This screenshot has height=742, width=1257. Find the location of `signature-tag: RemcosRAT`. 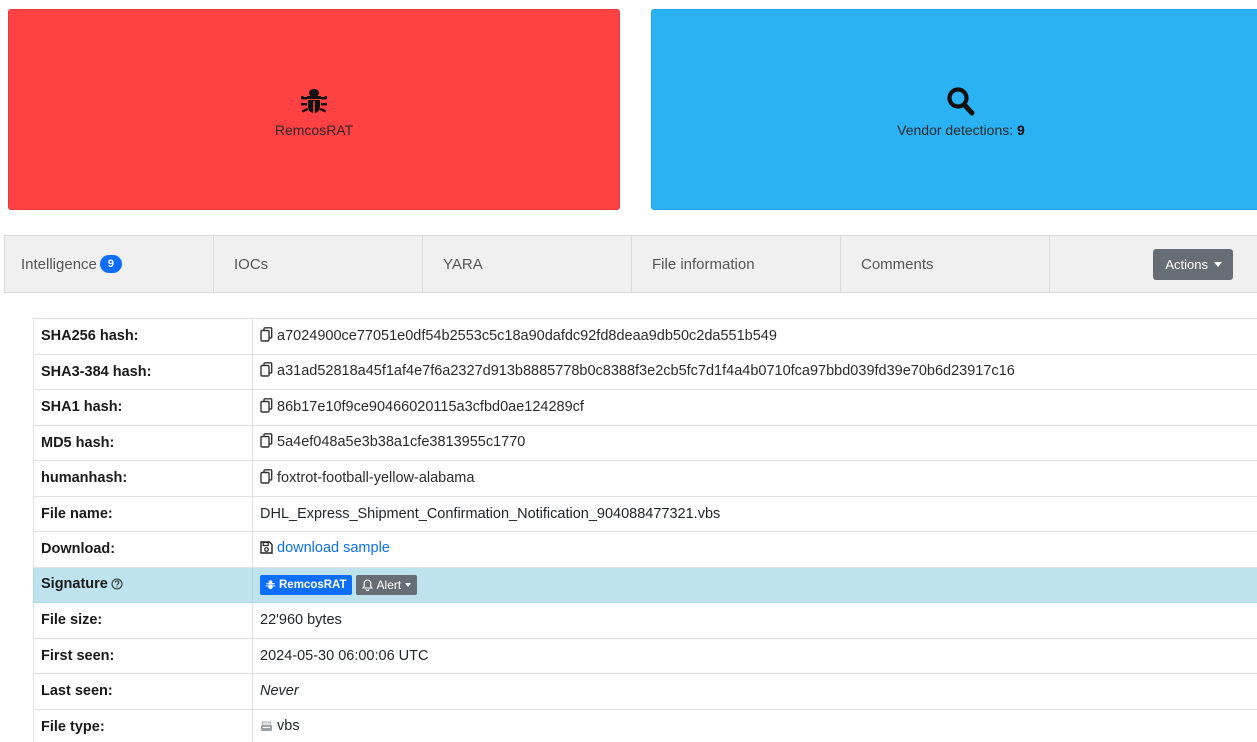

signature-tag: RemcosRAT is located at coordinates (306, 585).